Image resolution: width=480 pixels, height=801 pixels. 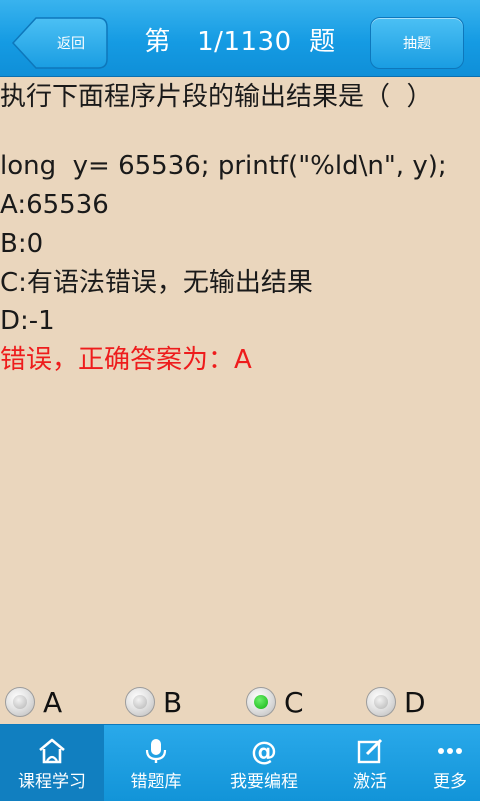 I want to click on top-bar: 返回 第 1/1130 题 抽题, so click(x=240, y=38).